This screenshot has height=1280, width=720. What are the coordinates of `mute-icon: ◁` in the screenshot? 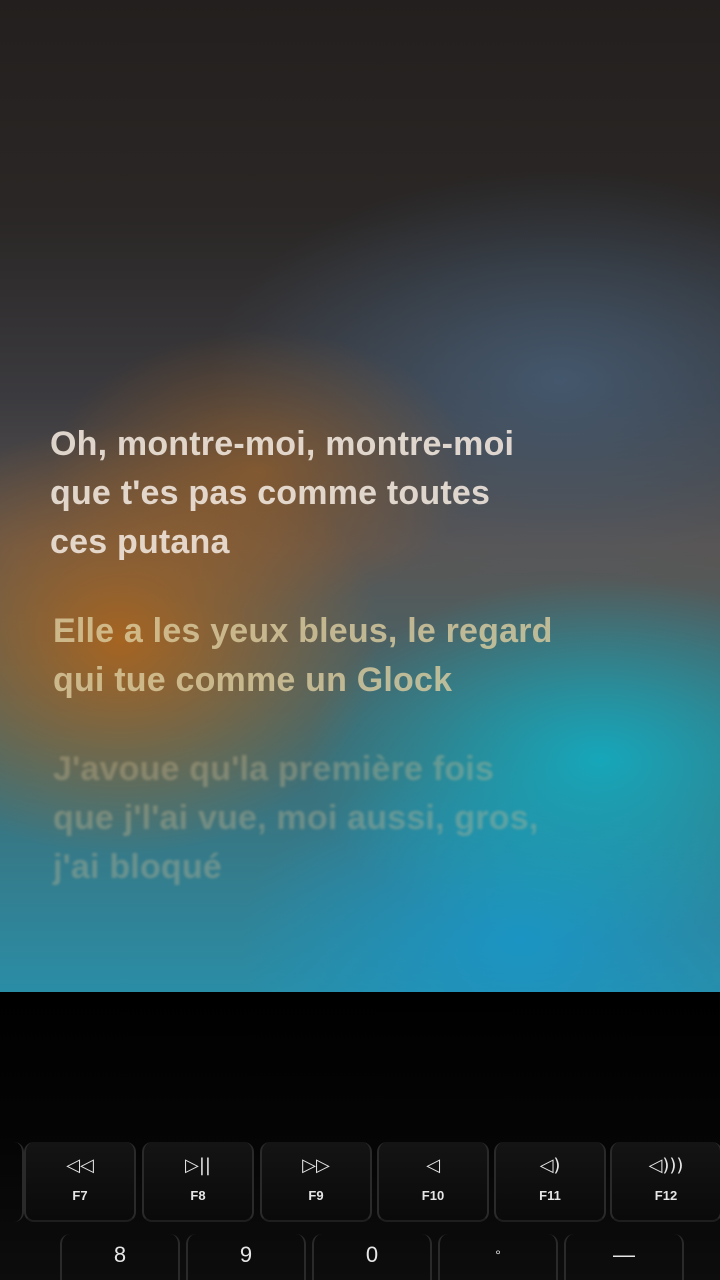 It's located at (433, 1165).